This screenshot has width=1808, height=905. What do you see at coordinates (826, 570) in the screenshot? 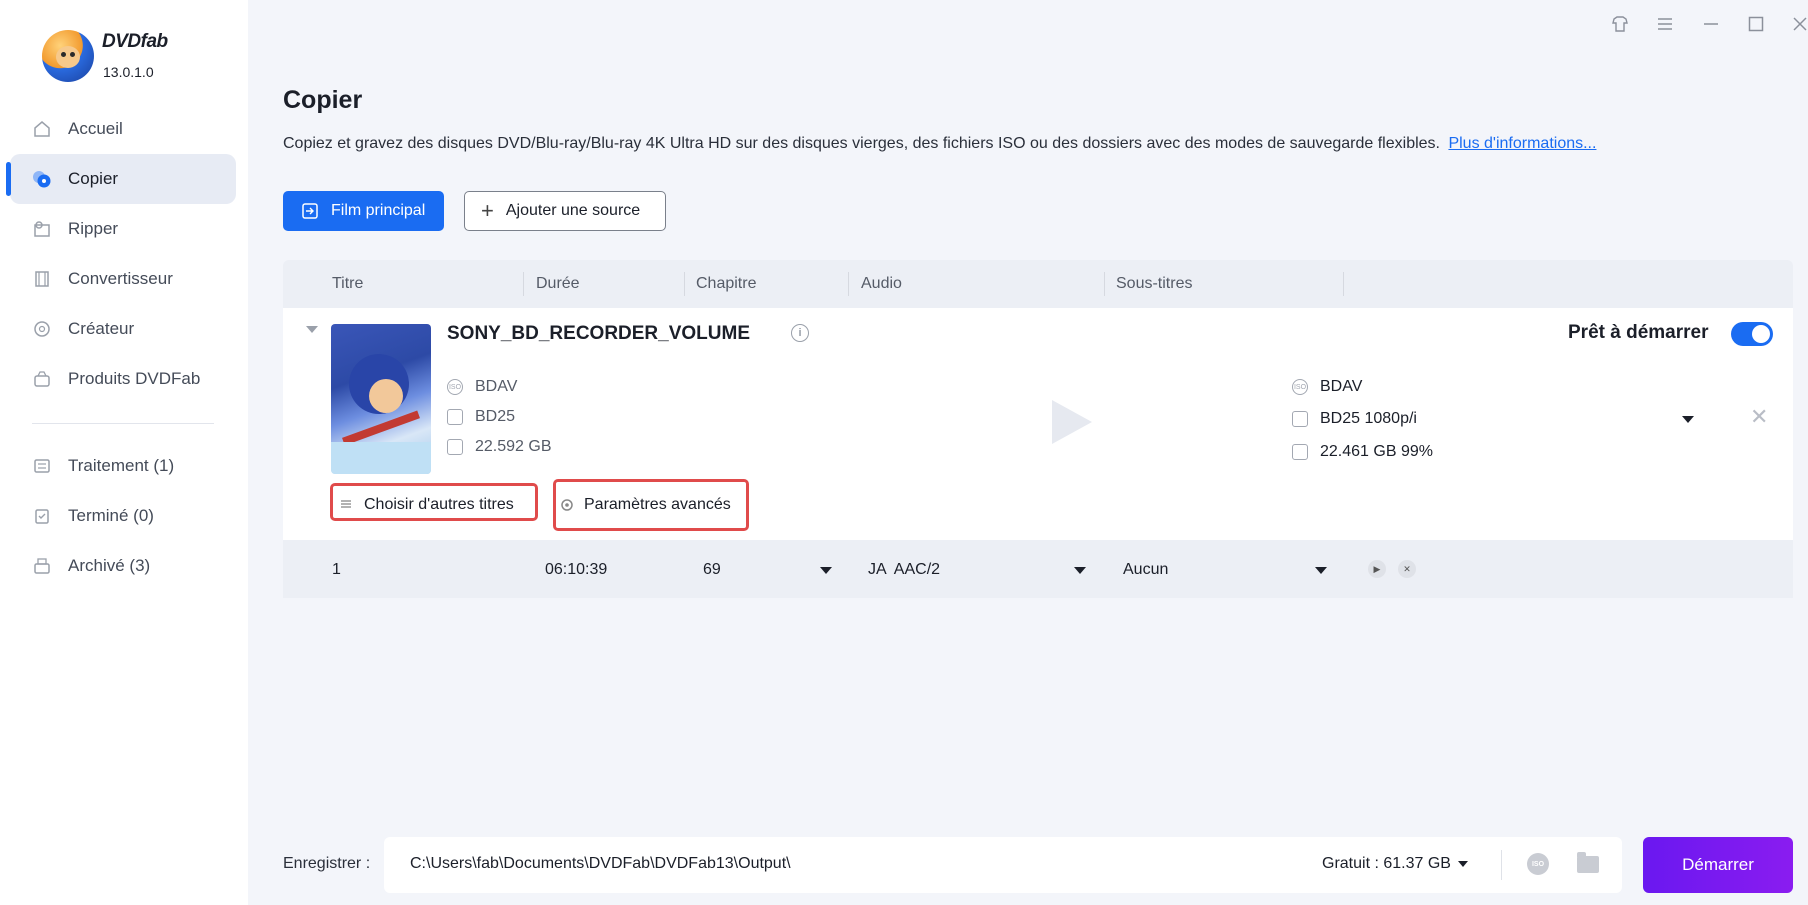
I see `chapter-dropdown-icon` at bounding box center [826, 570].